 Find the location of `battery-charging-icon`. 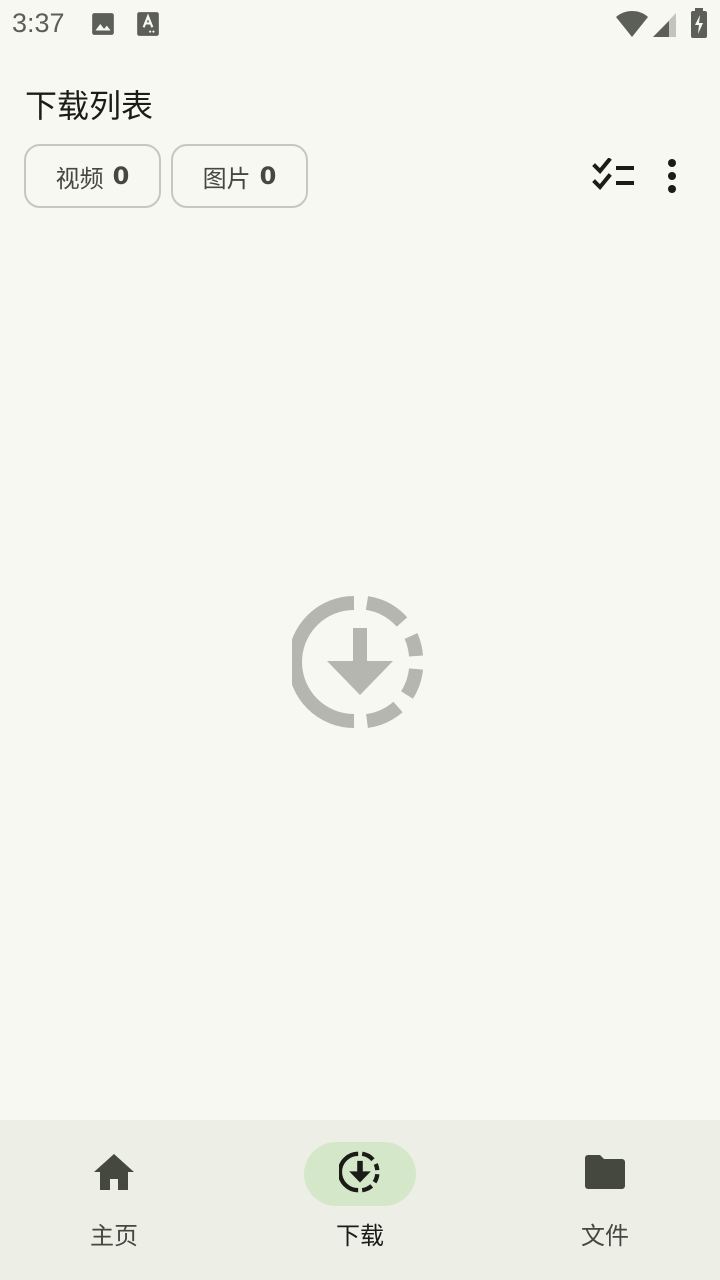

battery-charging-icon is located at coordinates (699, 25).